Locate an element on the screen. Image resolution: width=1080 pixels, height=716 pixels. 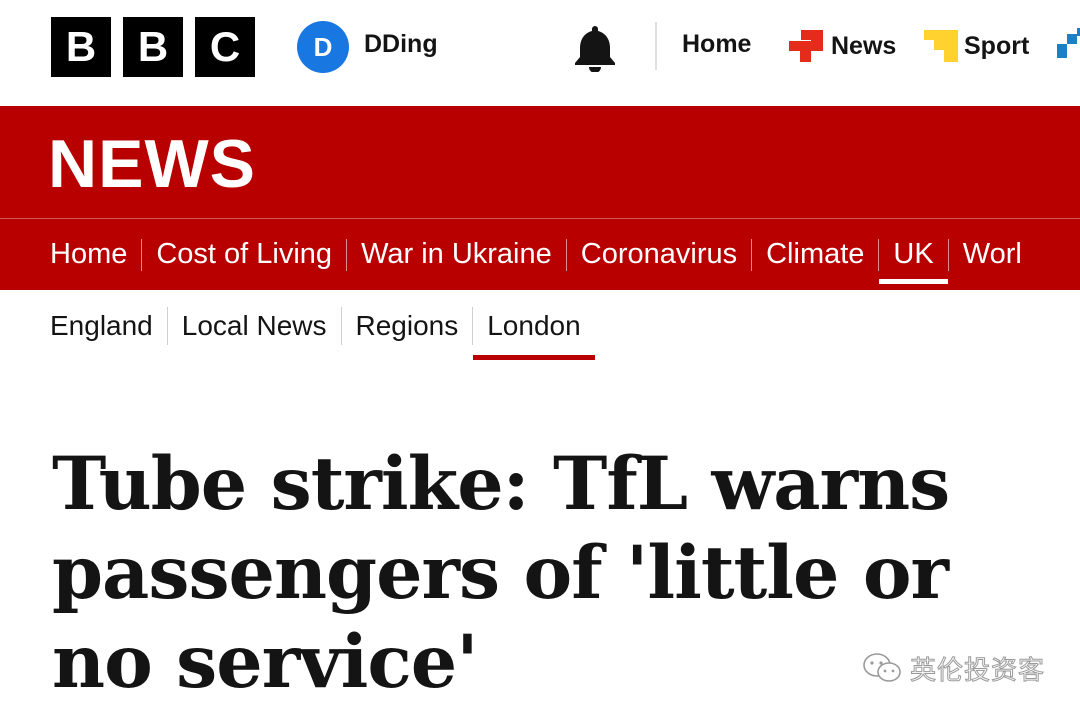
primary-nav-cost-of-living: Cost of Living is located at coordinates (244, 254).